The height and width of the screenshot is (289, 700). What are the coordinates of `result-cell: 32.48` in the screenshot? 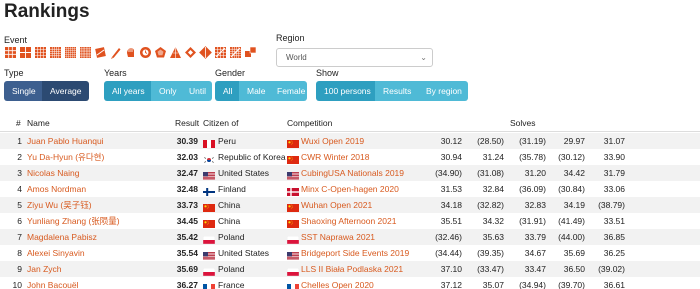 It's located at (187, 189).